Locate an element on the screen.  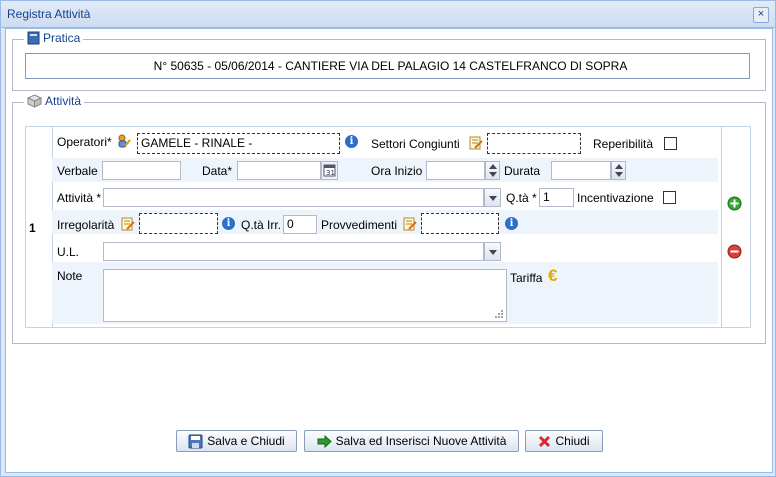
add-row-icon is located at coordinates (734, 203).